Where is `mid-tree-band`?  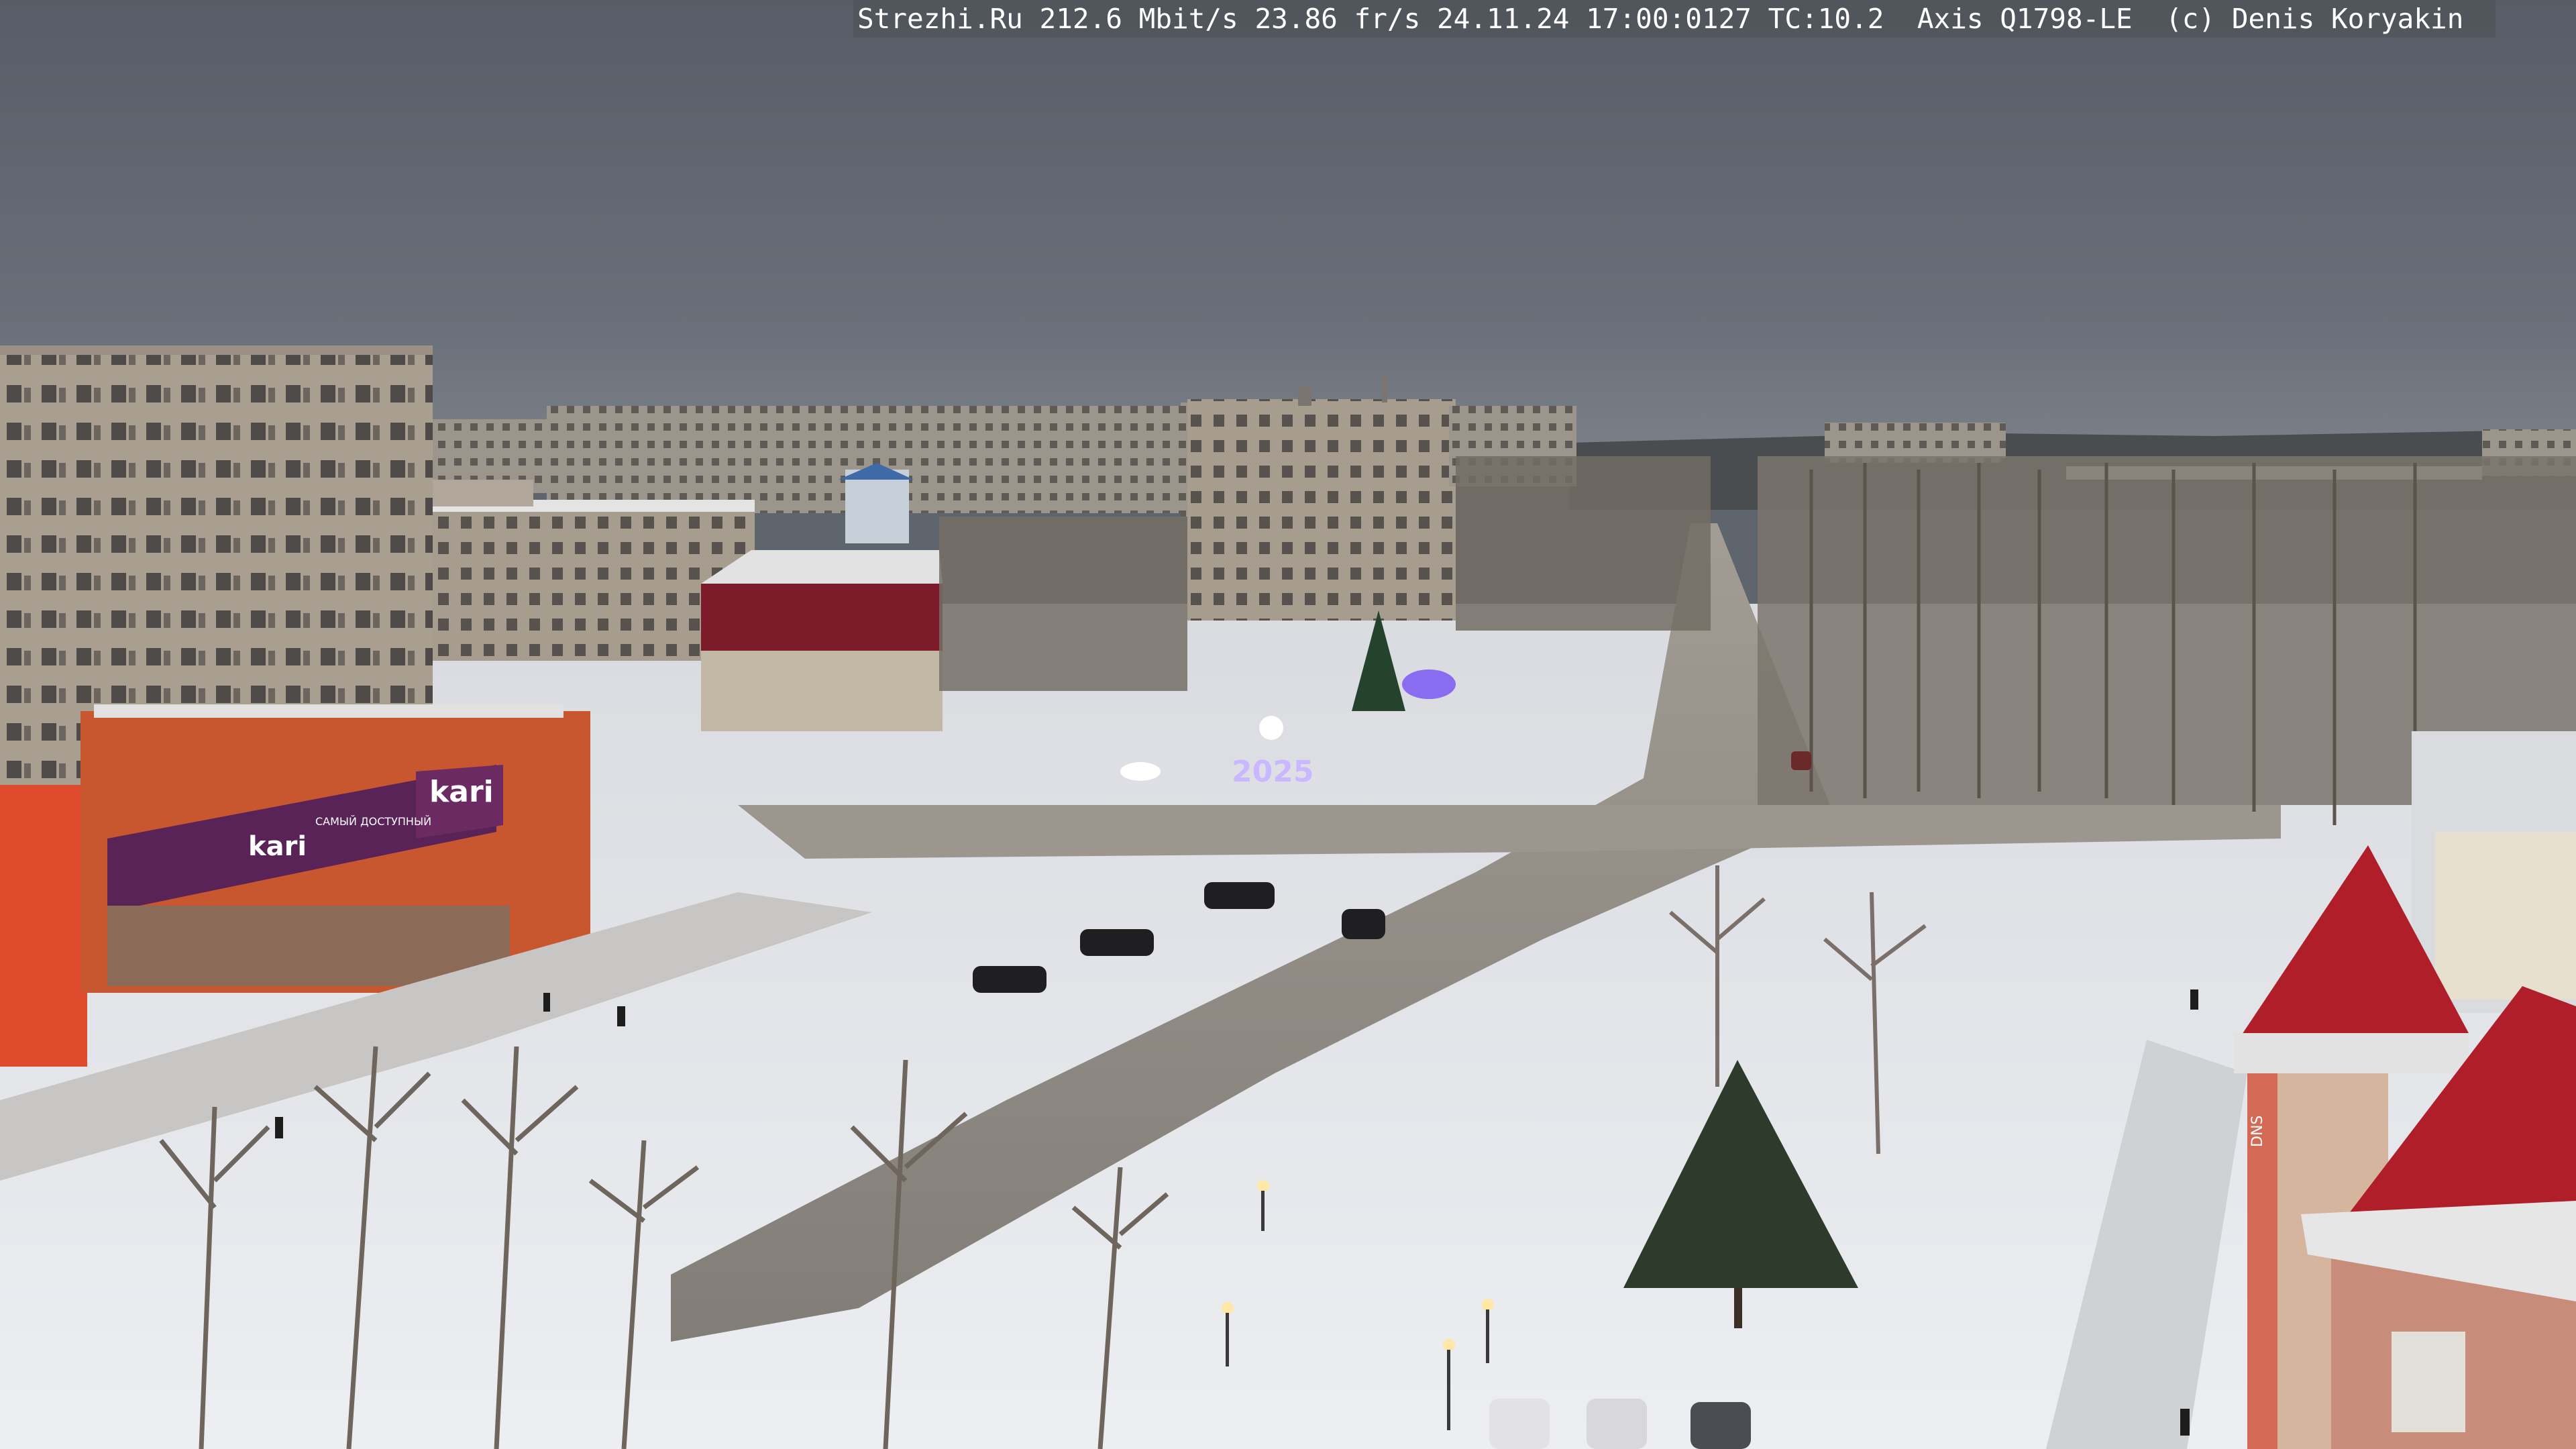
mid-tree-band is located at coordinates (1063, 604).